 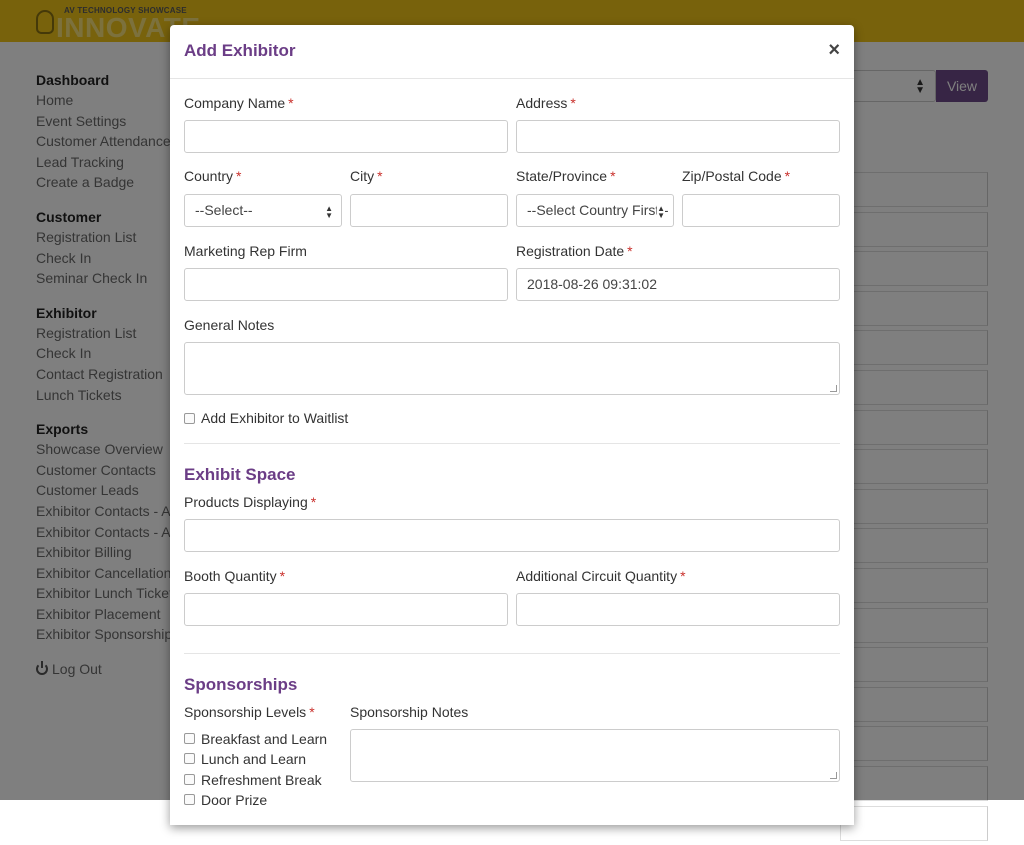 What do you see at coordinates (914, 823) in the screenshot?
I see `table-row` at bounding box center [914, 823].